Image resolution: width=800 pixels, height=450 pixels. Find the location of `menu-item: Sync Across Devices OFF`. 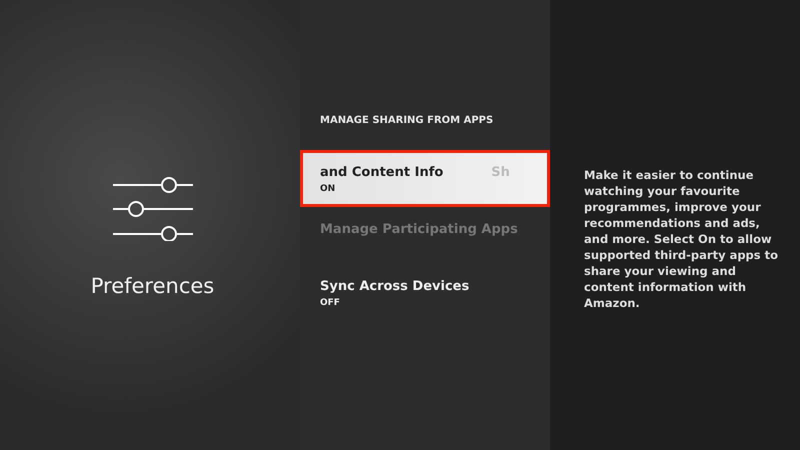

menu-item: Sync Across Devices OFF is located at coordinates (425, 292).